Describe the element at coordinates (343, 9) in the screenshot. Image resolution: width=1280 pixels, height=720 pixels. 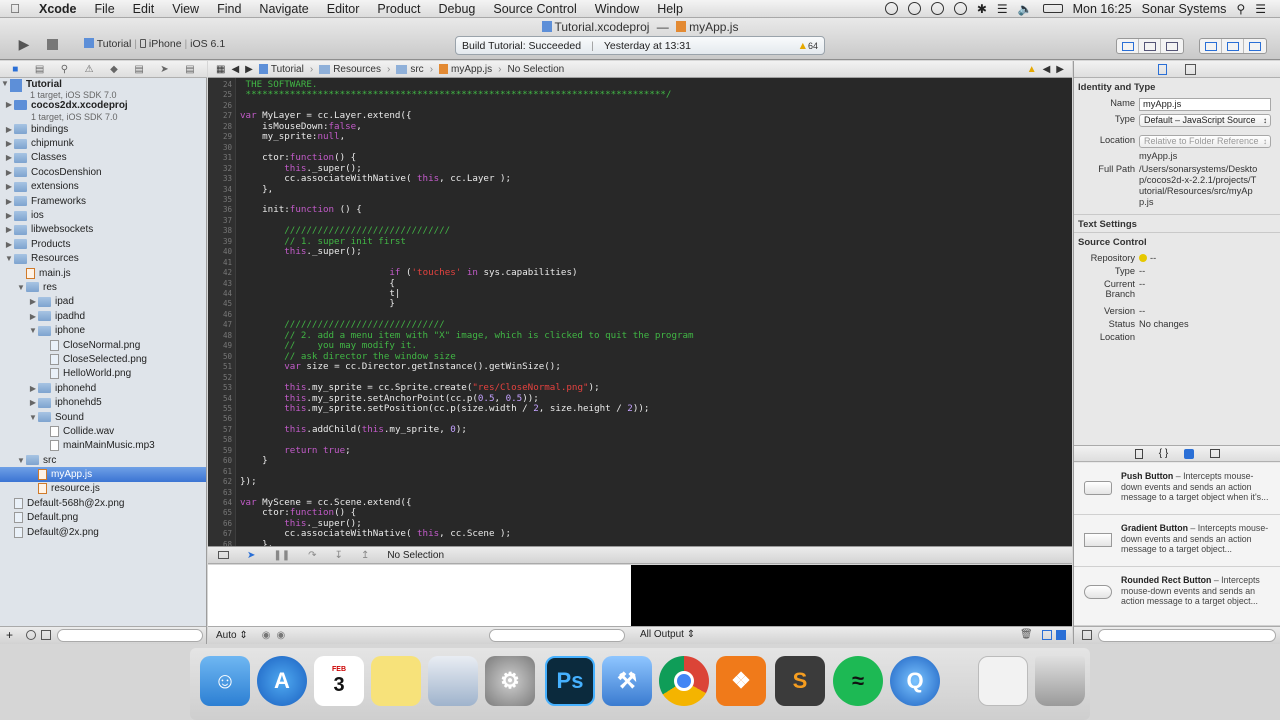
I see `menu-editor: Editor` at that location.